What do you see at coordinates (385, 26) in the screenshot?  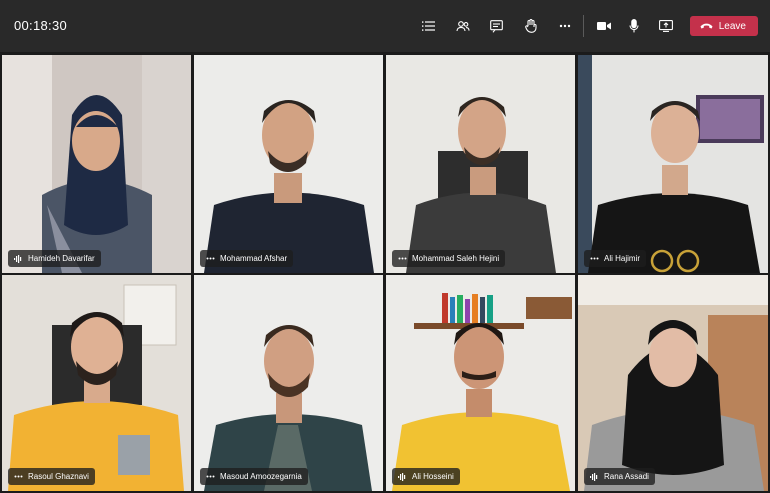 I see `meeting-toolbar: 00:18:30 Leave` at bounding box center [385, 26].